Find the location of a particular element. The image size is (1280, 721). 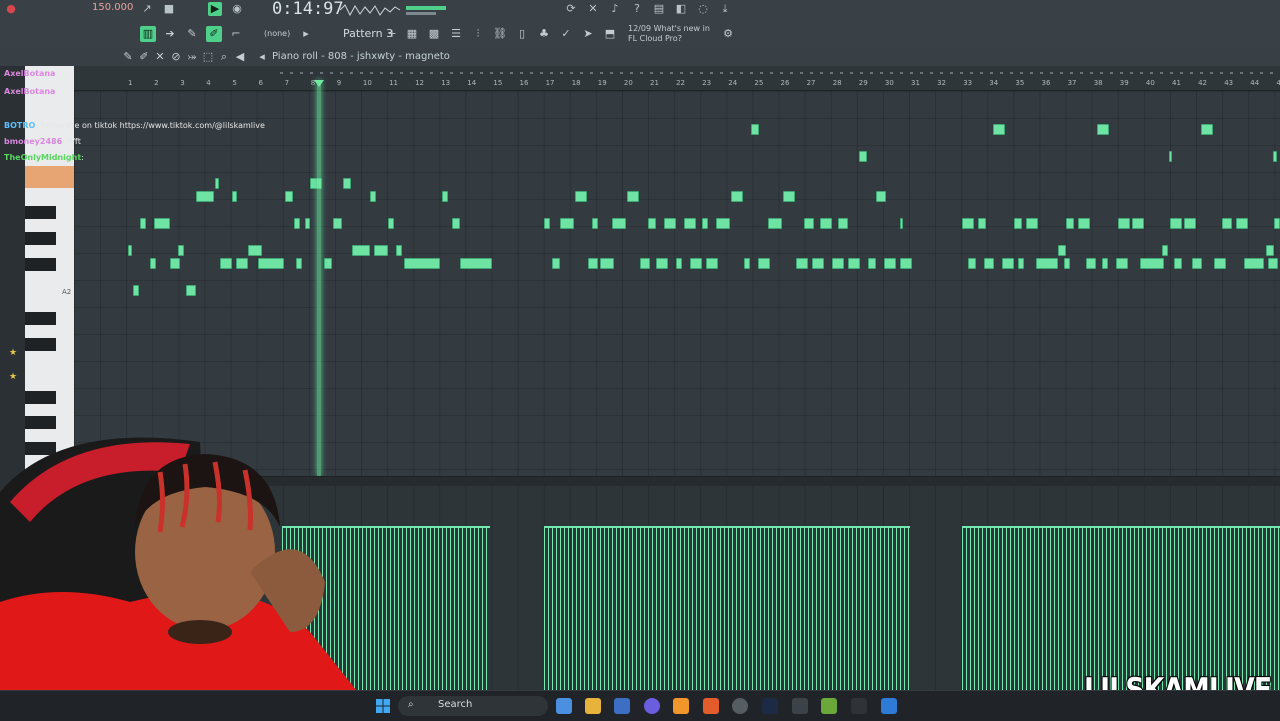

app-icon is located at coordinates (800, 706).